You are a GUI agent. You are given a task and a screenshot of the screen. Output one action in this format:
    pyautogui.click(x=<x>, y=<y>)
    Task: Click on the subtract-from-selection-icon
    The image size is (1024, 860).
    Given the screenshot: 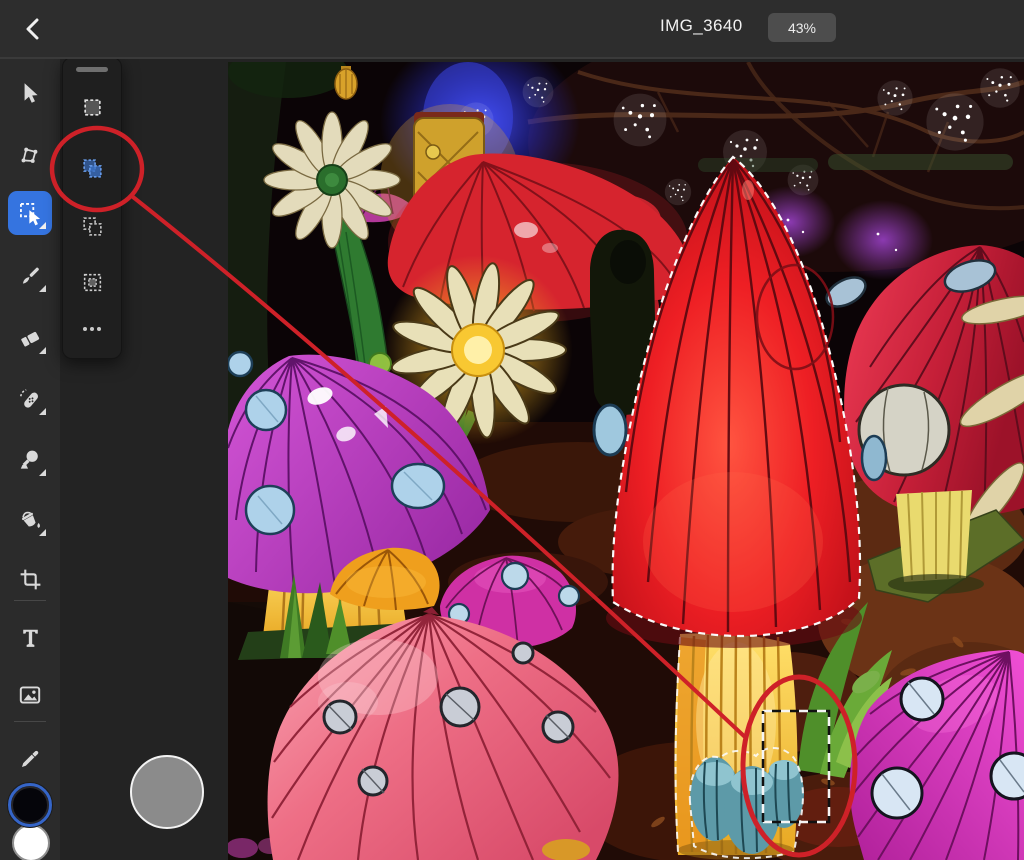 What is the action you would take?
    pyautogui.click(x=92, y=226)
    